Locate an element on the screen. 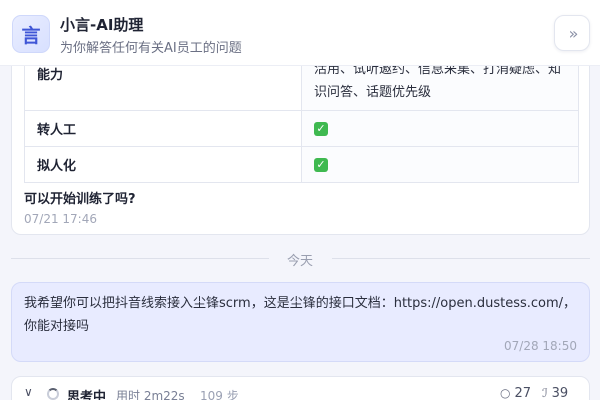  thinking-duration: 用时 2m22s is located at coordinates (150, 394).